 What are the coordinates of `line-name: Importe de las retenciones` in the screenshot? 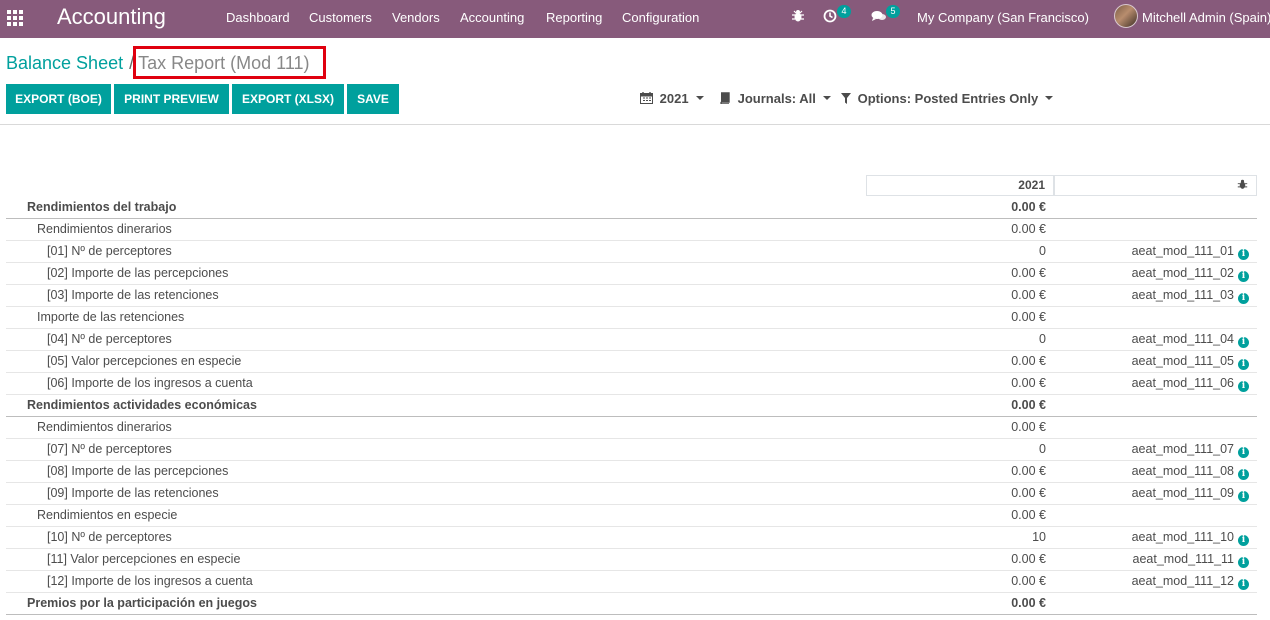 It's located at (111, 317).